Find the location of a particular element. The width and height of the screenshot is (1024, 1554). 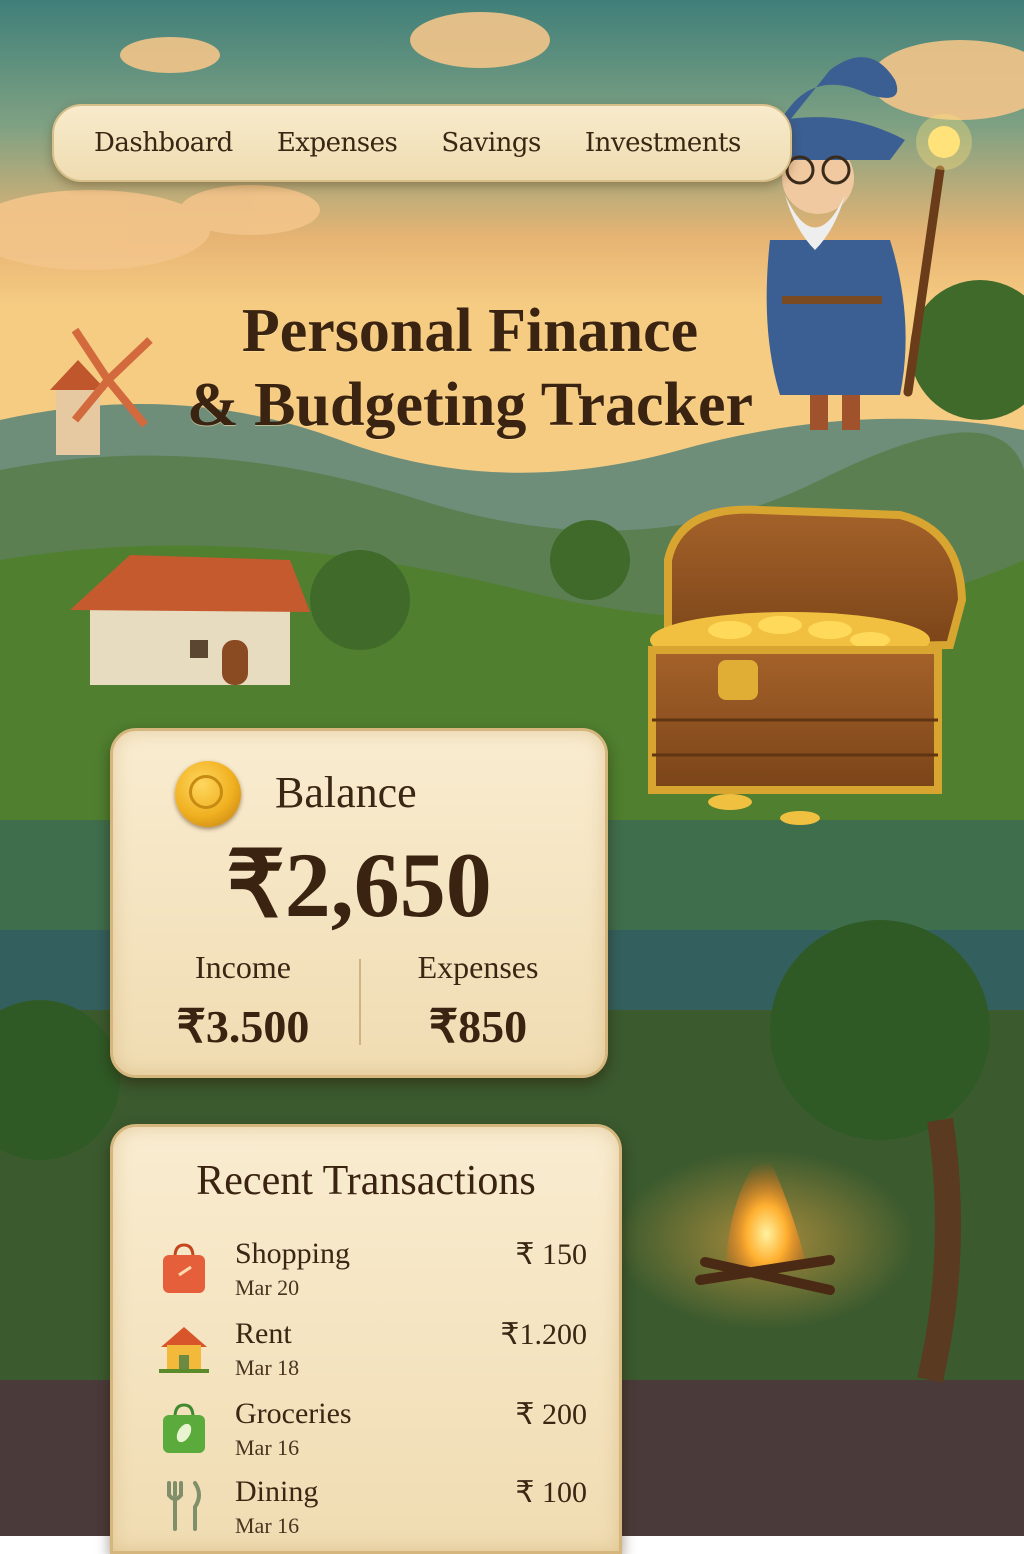

nav-item-investments: Investments is located at coordinates (663, 143).